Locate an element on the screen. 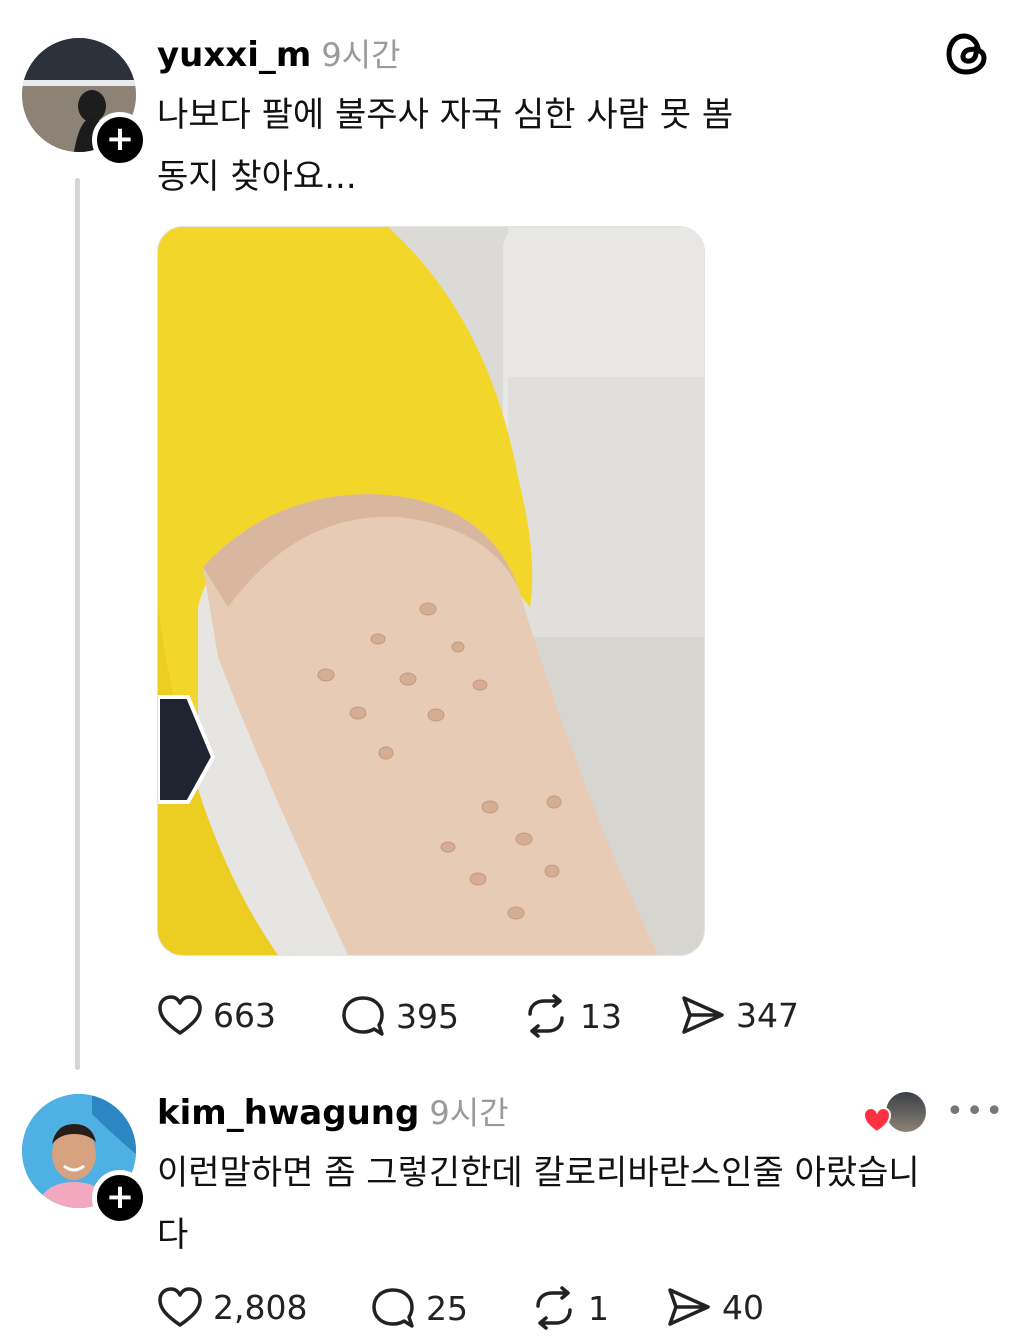 This screenshot has height=1342, width=1024. like-button: 663 is located at coordinates (216, 1015).